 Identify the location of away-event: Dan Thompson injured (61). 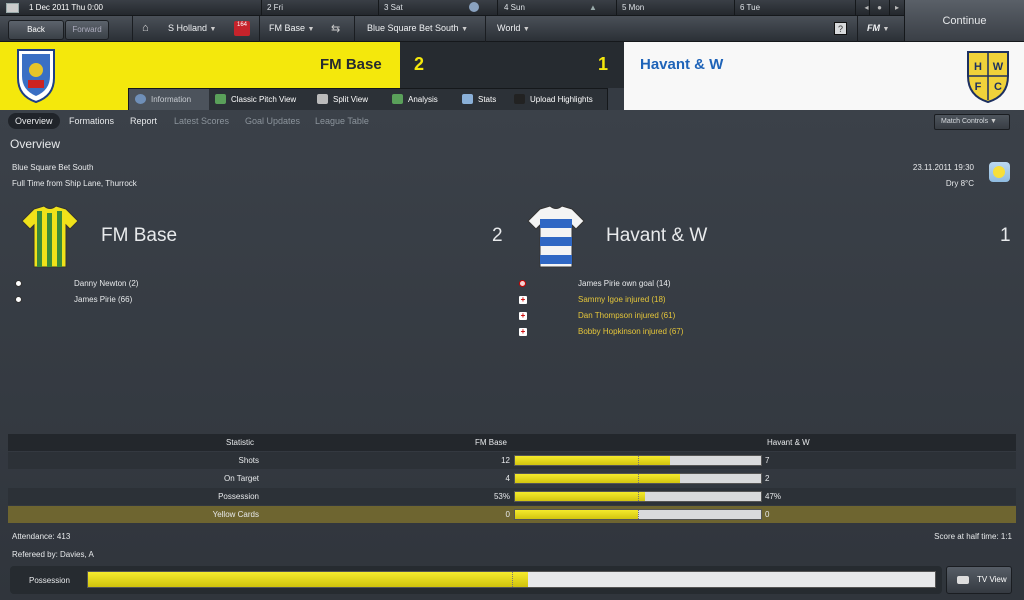
(627, 315).